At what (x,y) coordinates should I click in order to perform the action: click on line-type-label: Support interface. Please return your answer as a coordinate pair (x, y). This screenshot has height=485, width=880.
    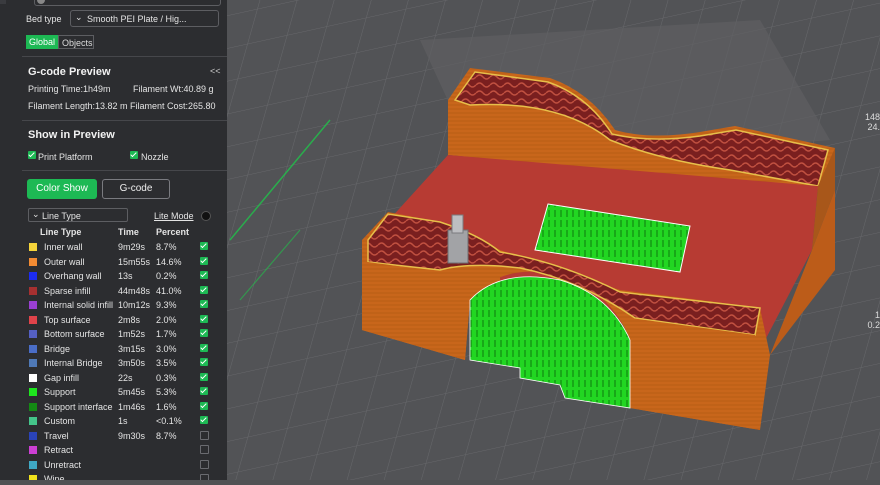
    Looking at the image, I should click on (78, 406).